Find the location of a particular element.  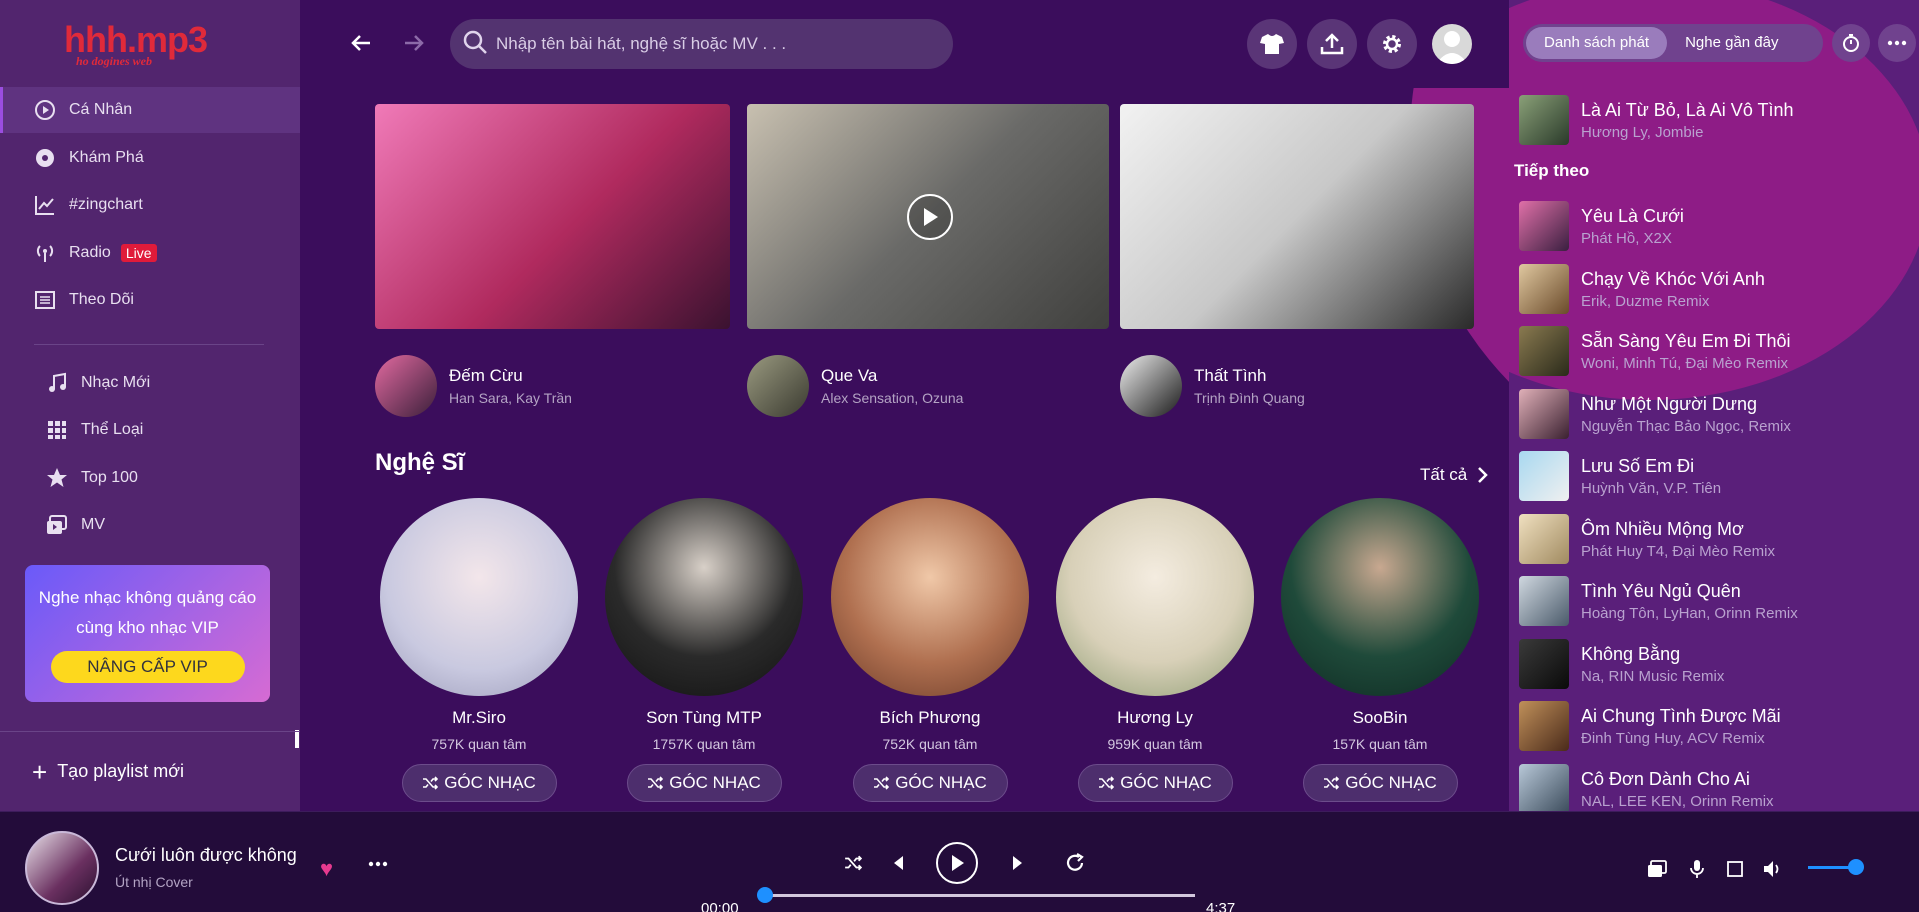

artist-name: Bích Phương is located at coordinates (930, 718).